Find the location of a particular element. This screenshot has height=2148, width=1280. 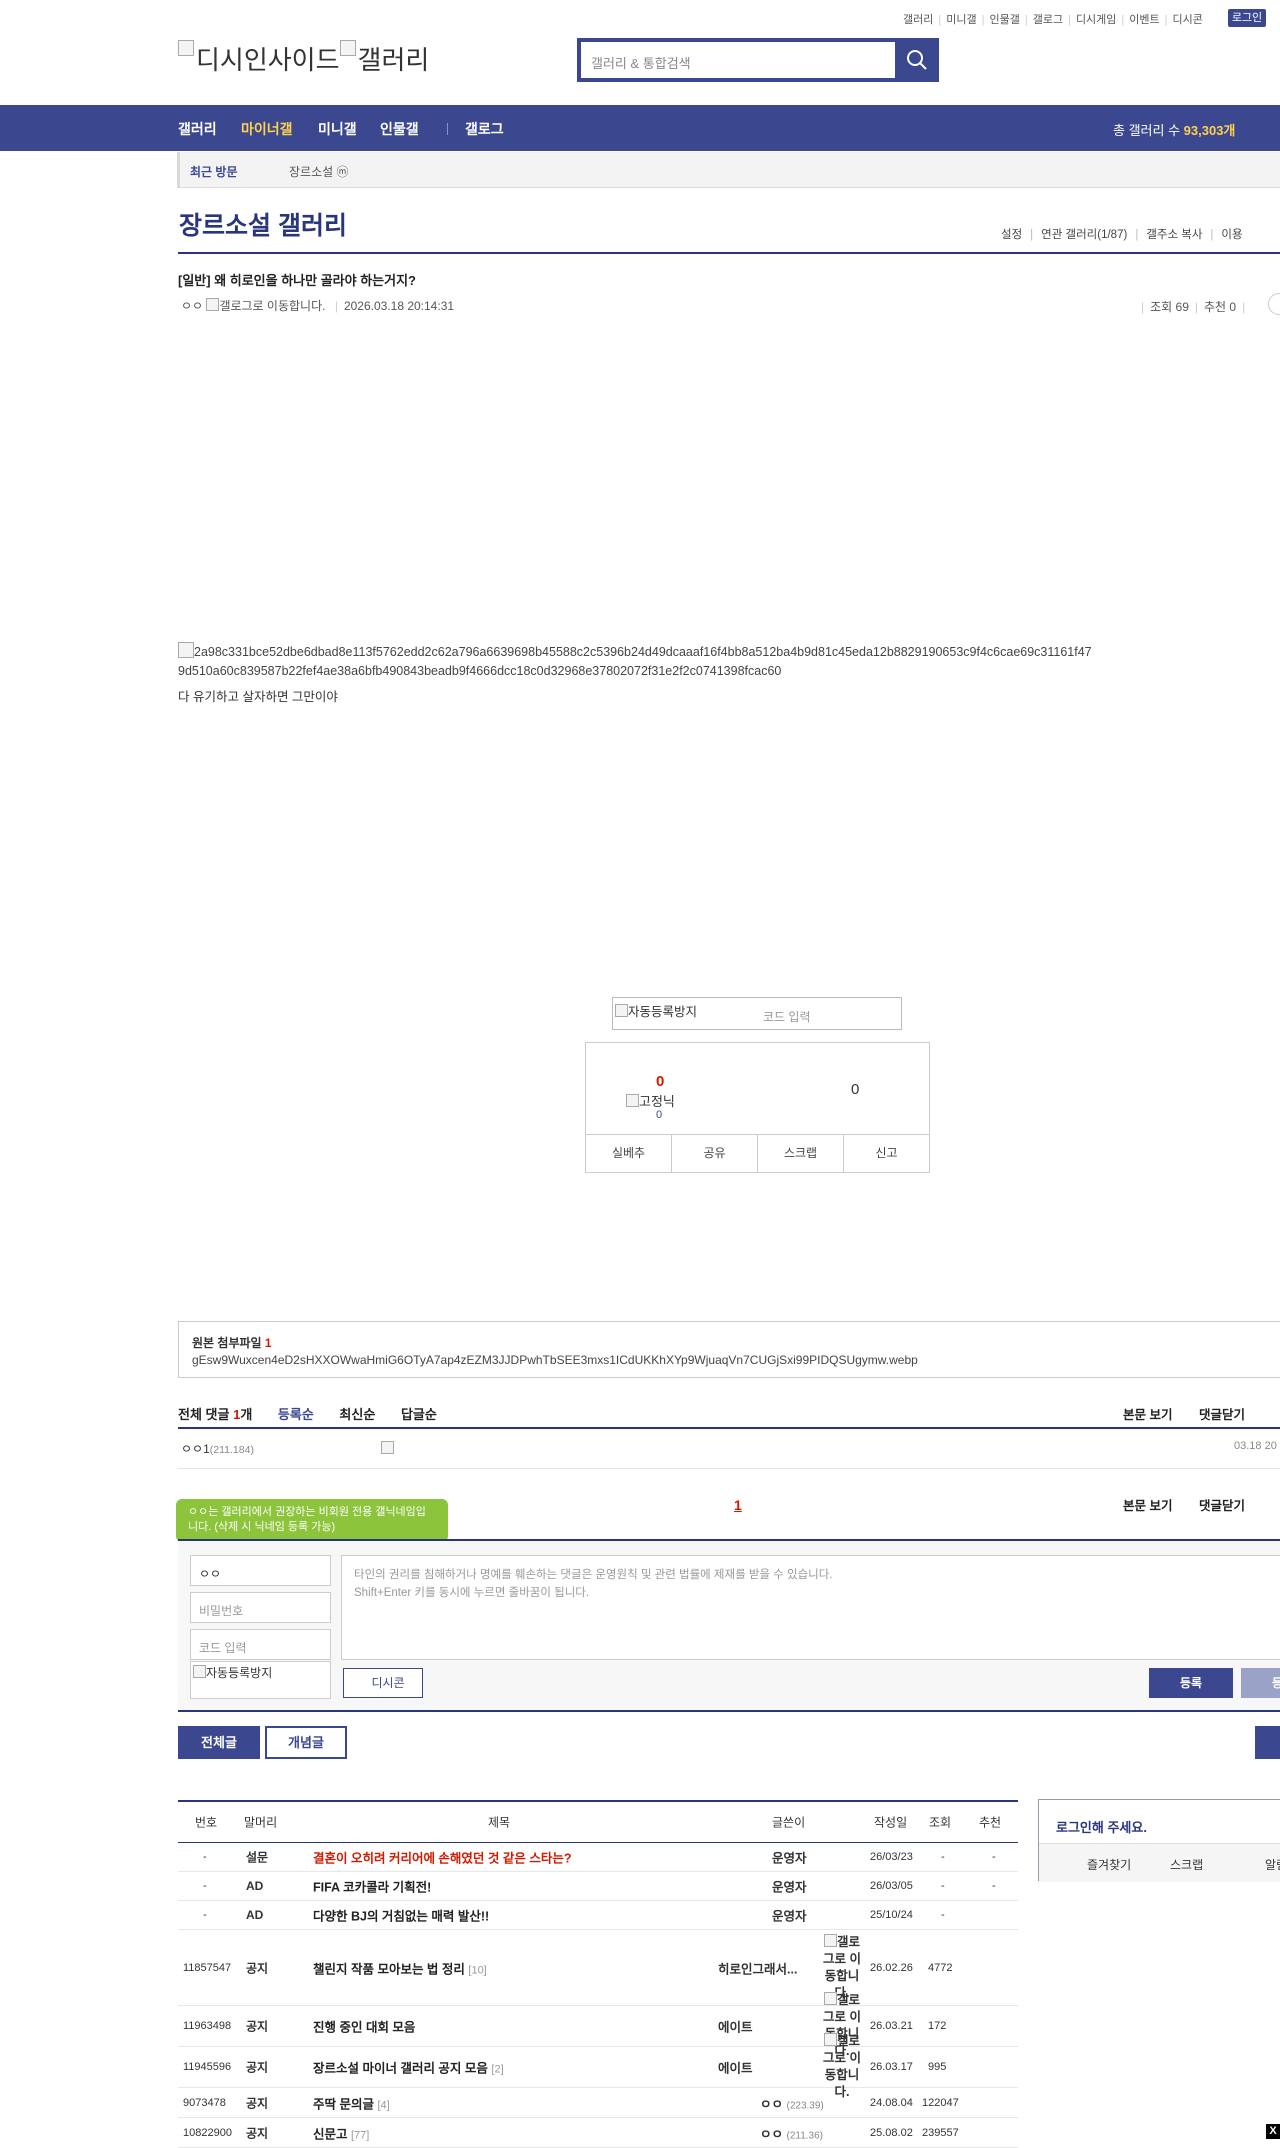

login-box-links: 즐겨찾기 스크랩 알림 is located at coordinates (1159, 1862).